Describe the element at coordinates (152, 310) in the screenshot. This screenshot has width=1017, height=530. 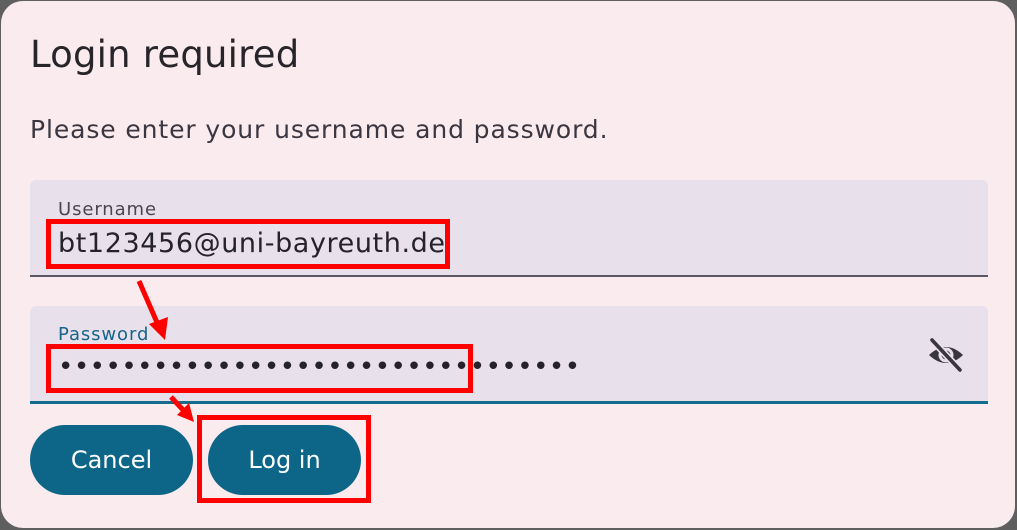
I see `arrow-username-to-password` at that location.